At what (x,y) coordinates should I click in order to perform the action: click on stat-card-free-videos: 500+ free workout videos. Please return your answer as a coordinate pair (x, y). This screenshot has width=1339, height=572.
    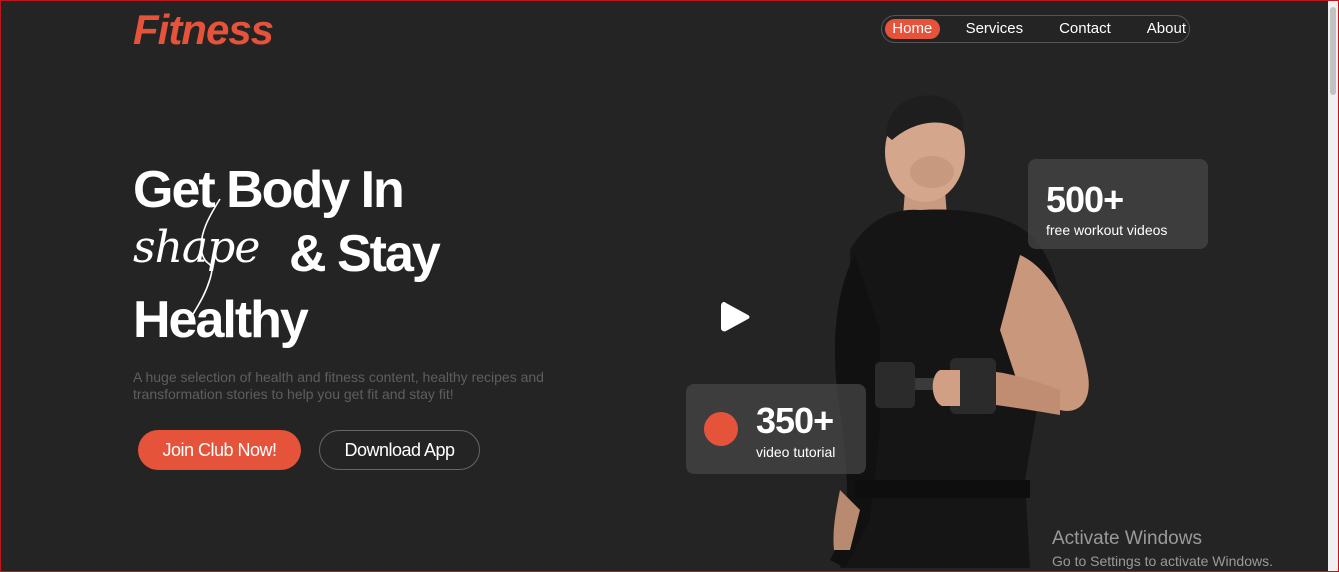
    Looking at the image, I should click on (1118, 204).